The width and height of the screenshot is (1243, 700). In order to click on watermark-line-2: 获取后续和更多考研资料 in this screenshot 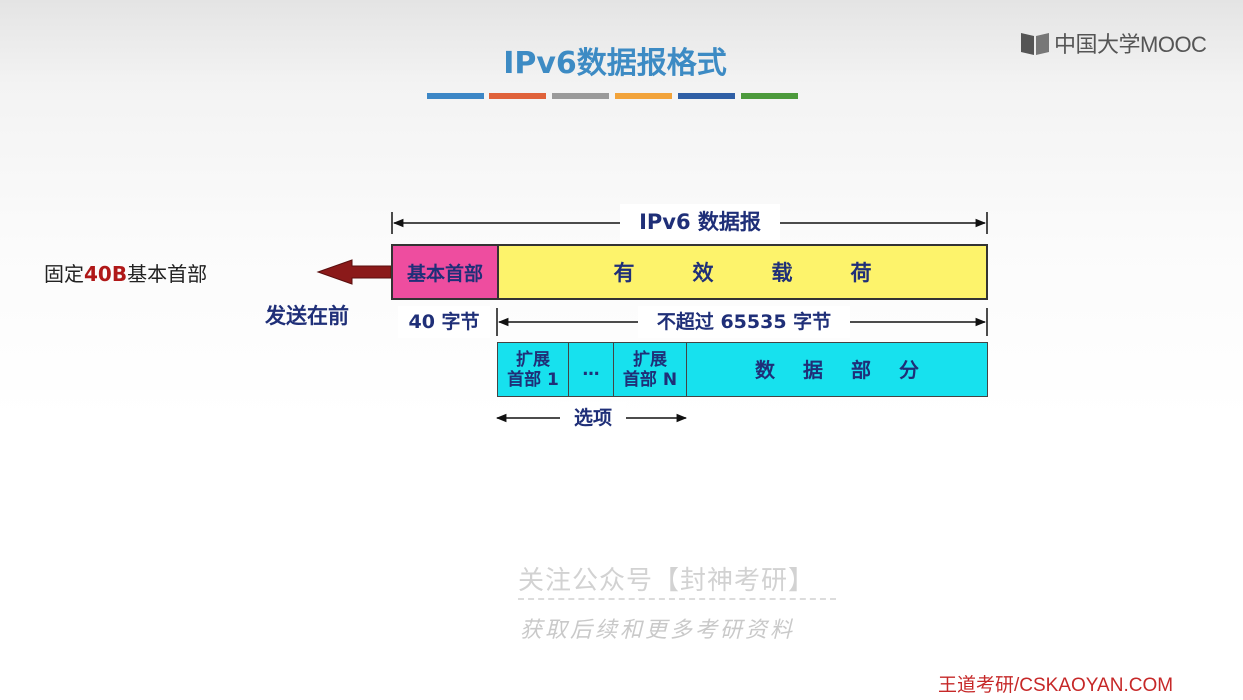, I will do `click(658, 630)`.